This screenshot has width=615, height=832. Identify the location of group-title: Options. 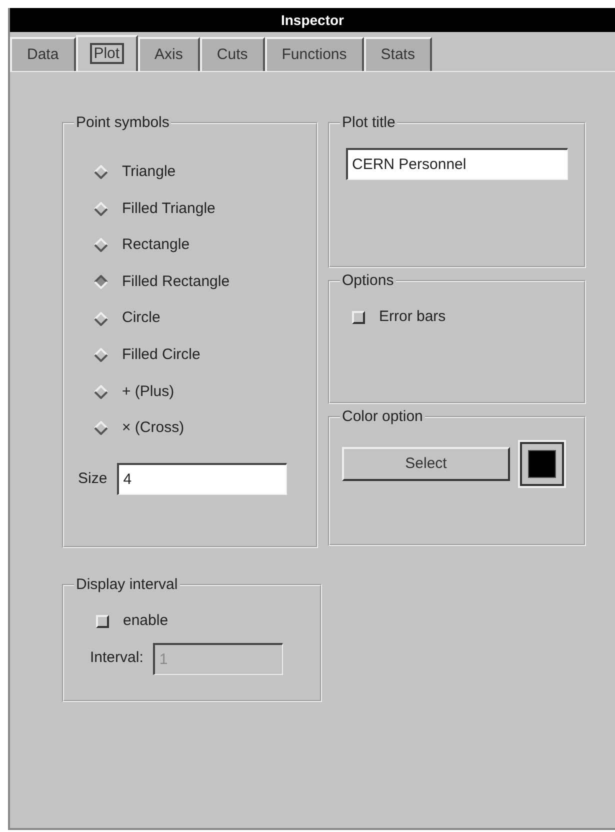
(368, 281).